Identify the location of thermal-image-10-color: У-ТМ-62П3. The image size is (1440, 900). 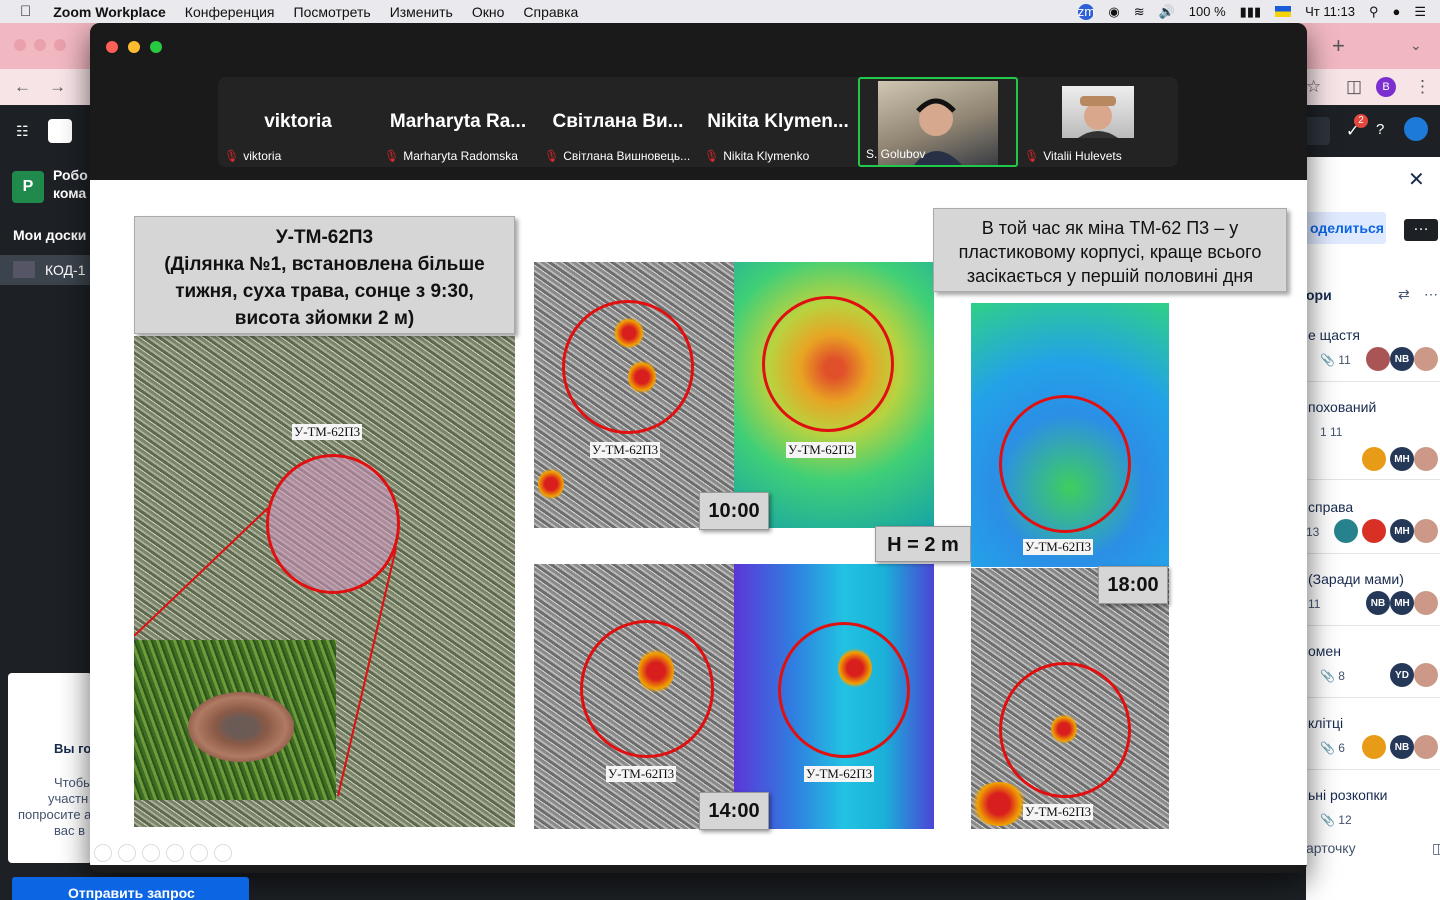
(834, 395).